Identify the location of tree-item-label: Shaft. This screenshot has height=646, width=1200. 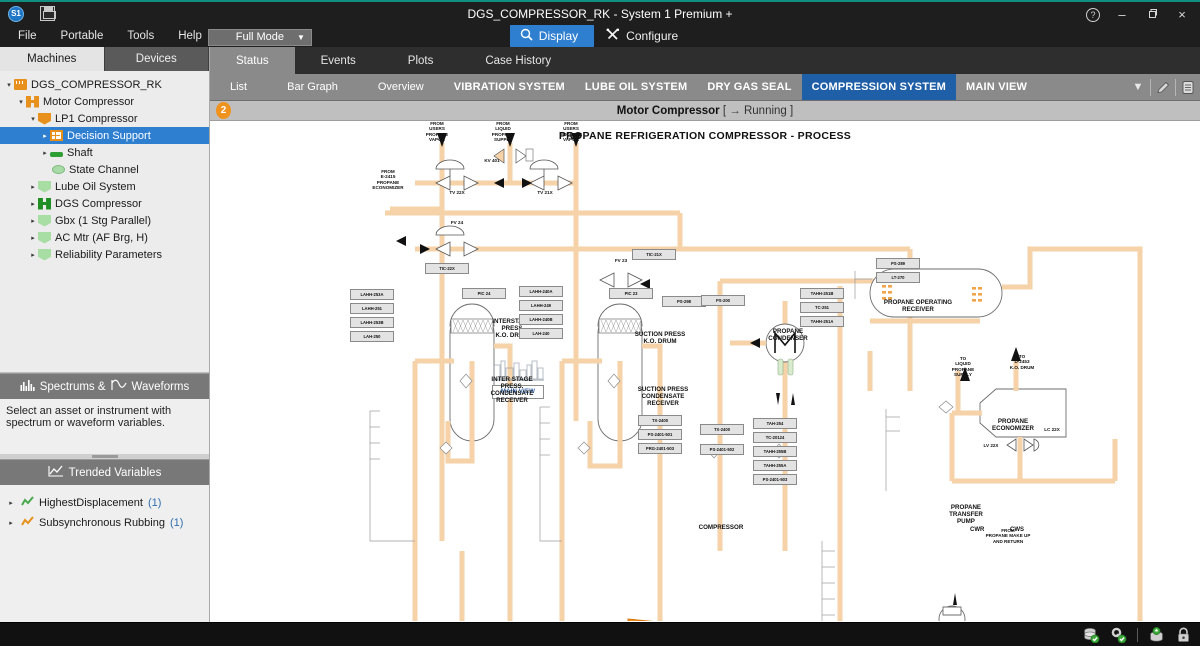
(80, 152).